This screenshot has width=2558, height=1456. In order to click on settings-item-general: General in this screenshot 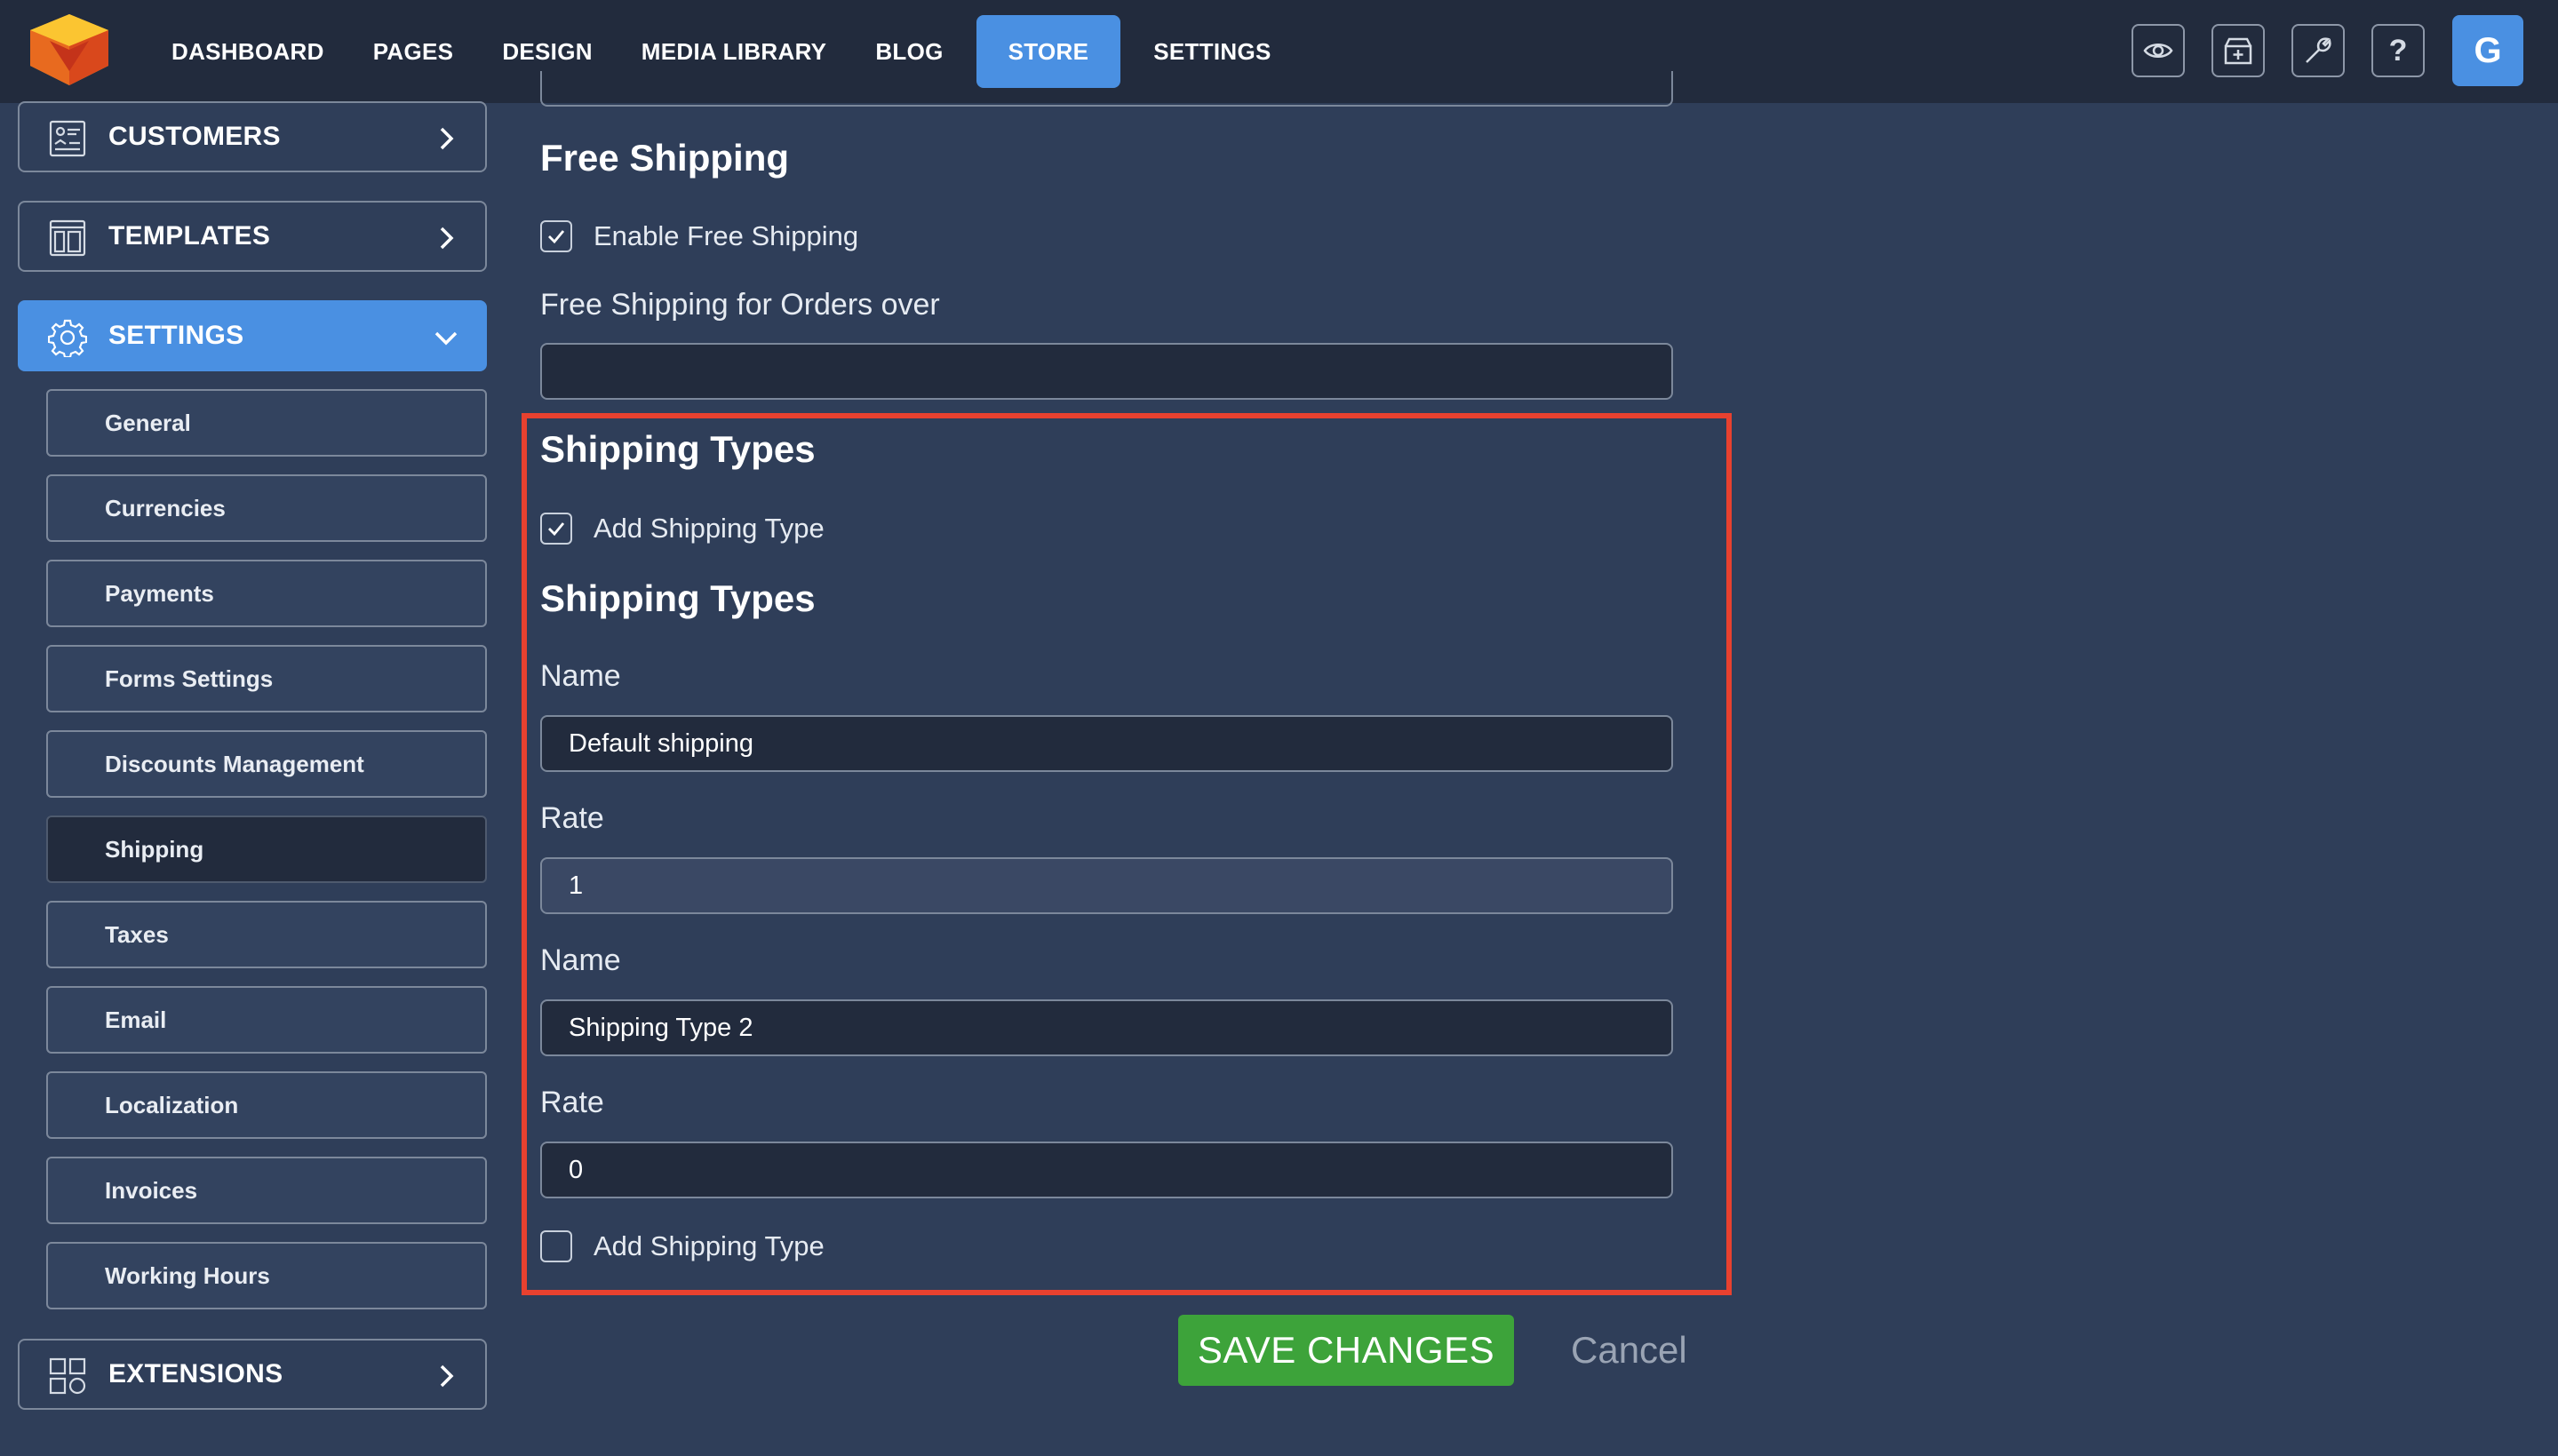, I will do `click(266, 423)`.